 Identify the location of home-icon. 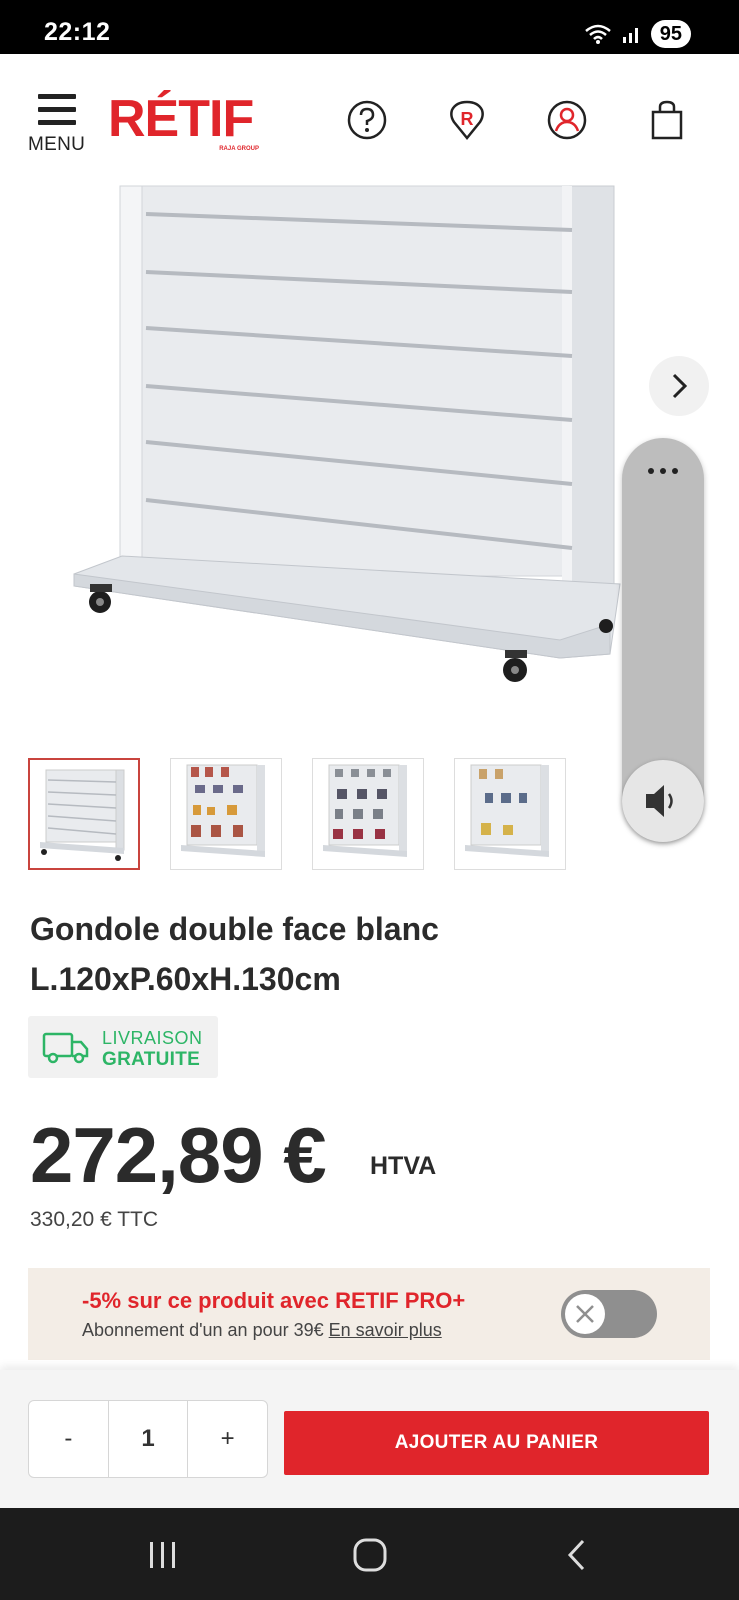
(370, 1555).